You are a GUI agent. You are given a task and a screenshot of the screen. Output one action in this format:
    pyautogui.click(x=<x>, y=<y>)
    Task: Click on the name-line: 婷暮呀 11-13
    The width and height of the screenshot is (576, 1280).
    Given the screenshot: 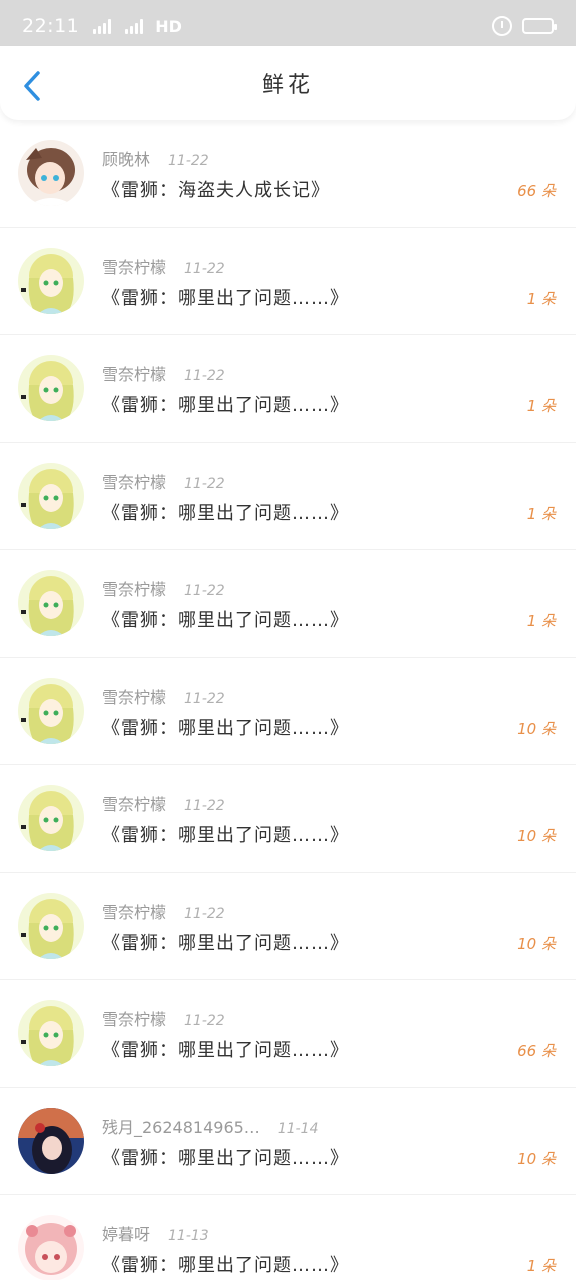 What is the action you would take?
    pyautogui.click(x=155, y=1233)
    